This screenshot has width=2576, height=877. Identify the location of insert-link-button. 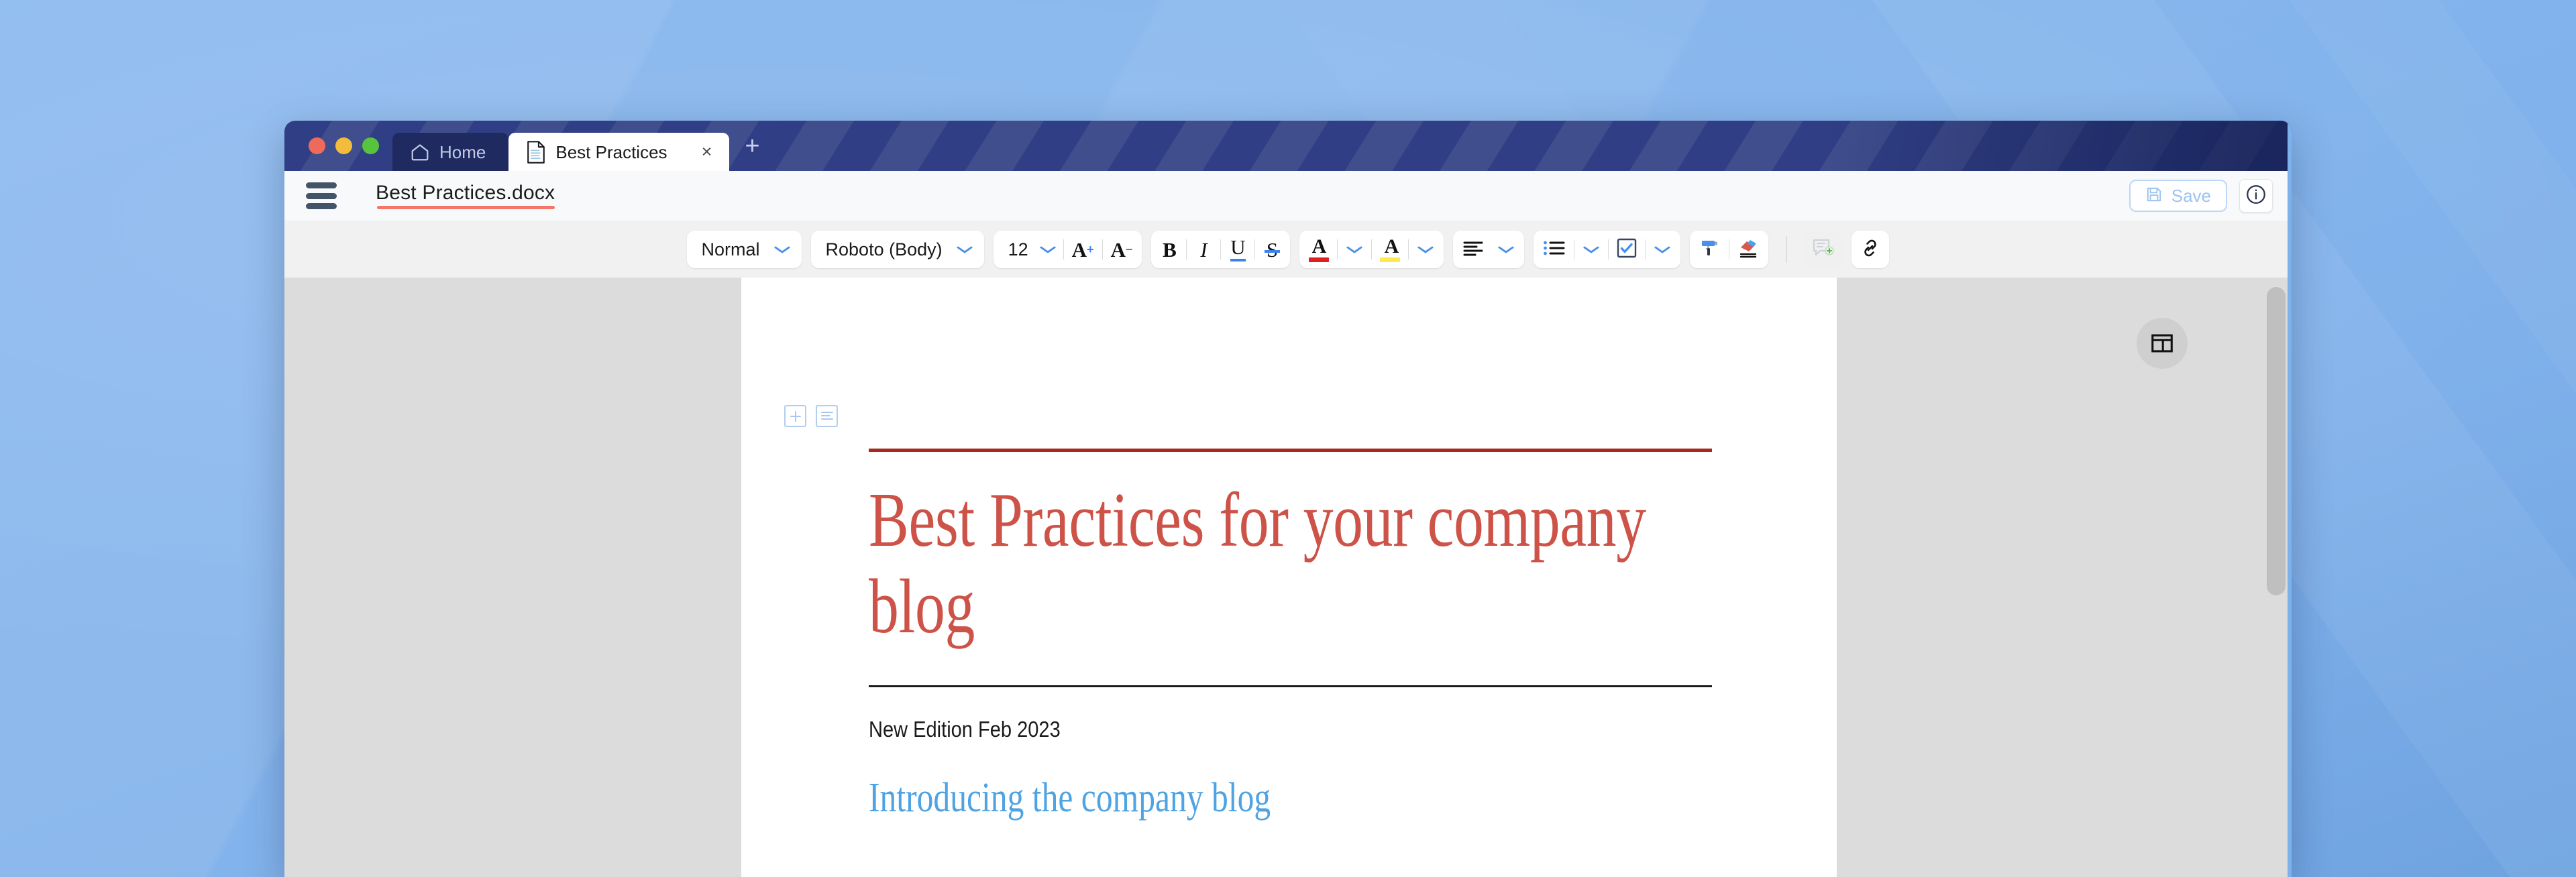
(1870, 249).